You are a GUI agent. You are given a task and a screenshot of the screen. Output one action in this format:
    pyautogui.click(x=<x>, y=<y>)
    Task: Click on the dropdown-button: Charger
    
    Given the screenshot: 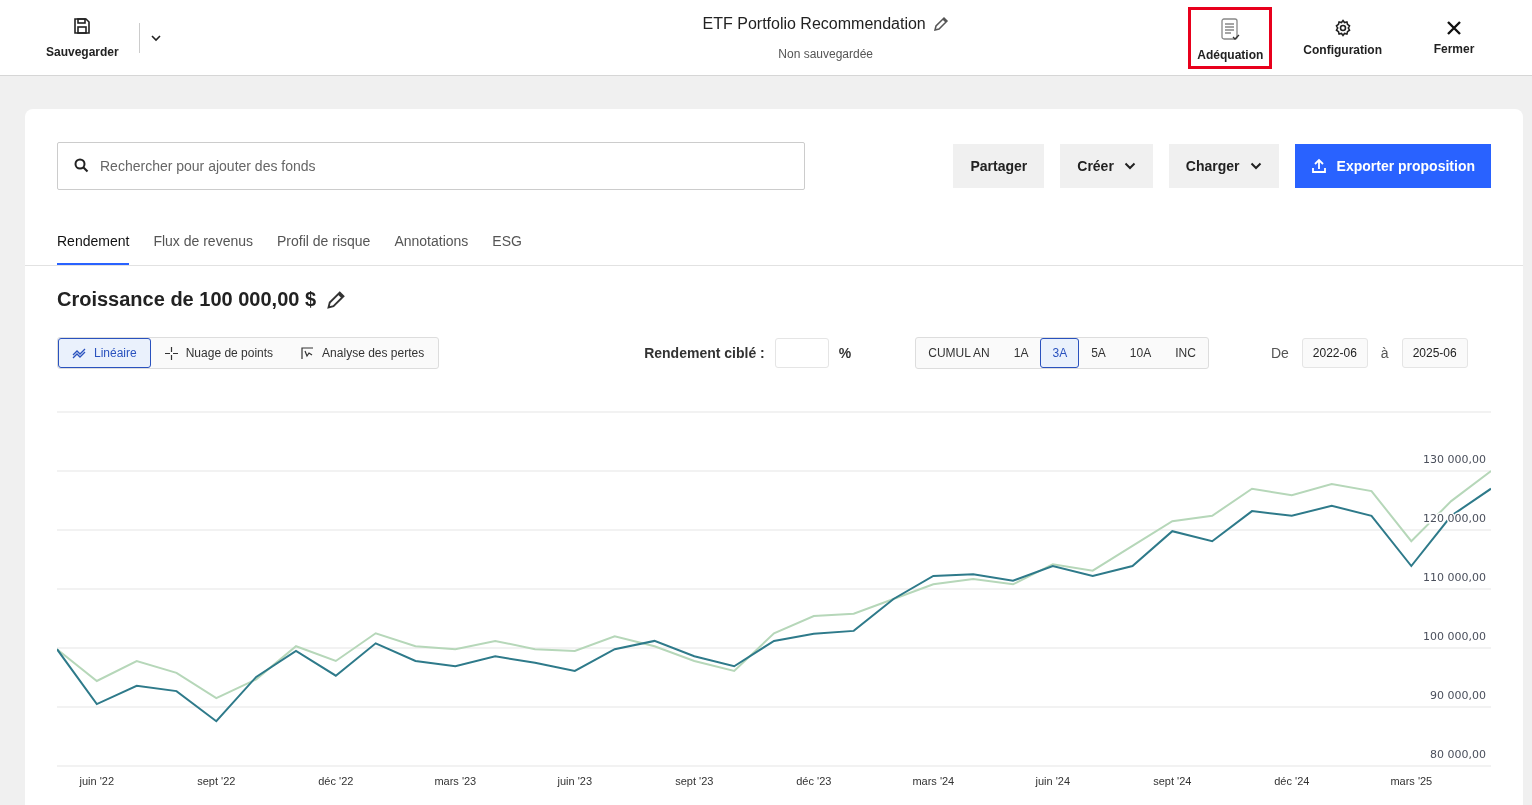 What is the action you would take?
    pyautogui.click(x=1223, y=166)
    